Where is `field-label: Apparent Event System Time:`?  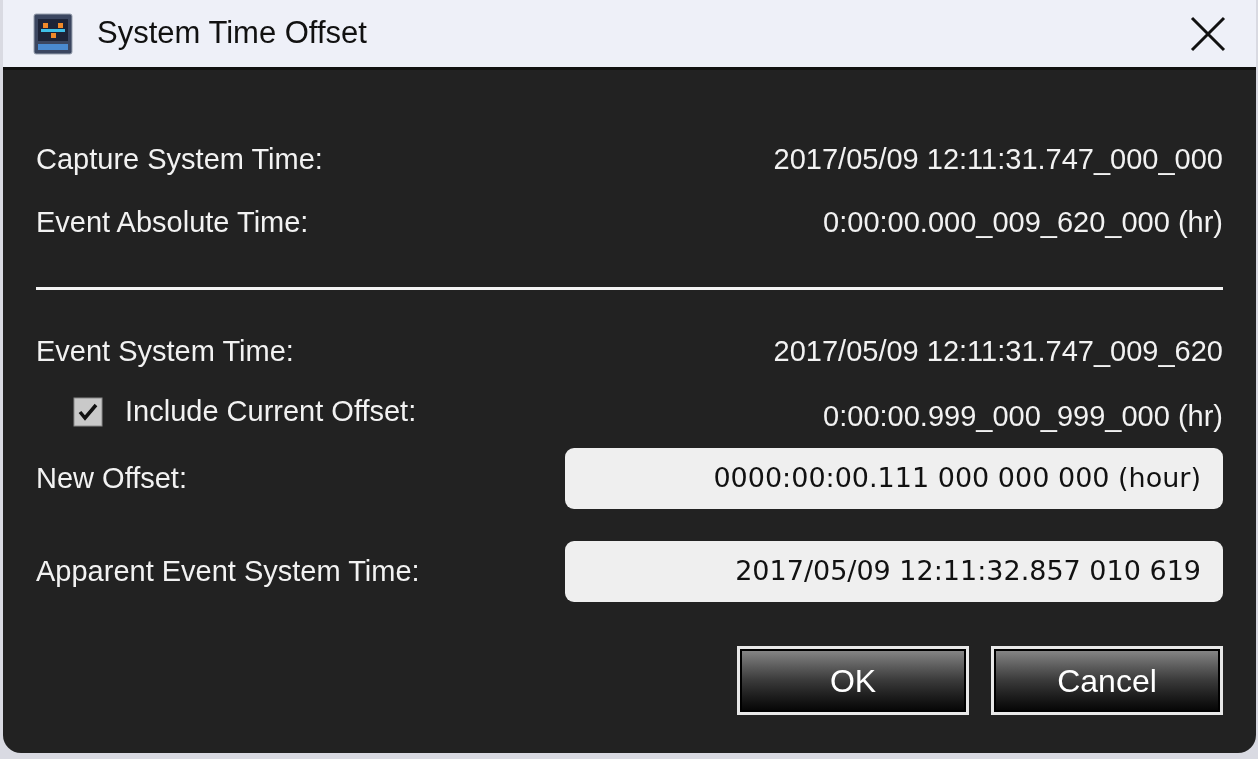 field-label: Apparent Event System Time: is located at coordinates (228, 571).